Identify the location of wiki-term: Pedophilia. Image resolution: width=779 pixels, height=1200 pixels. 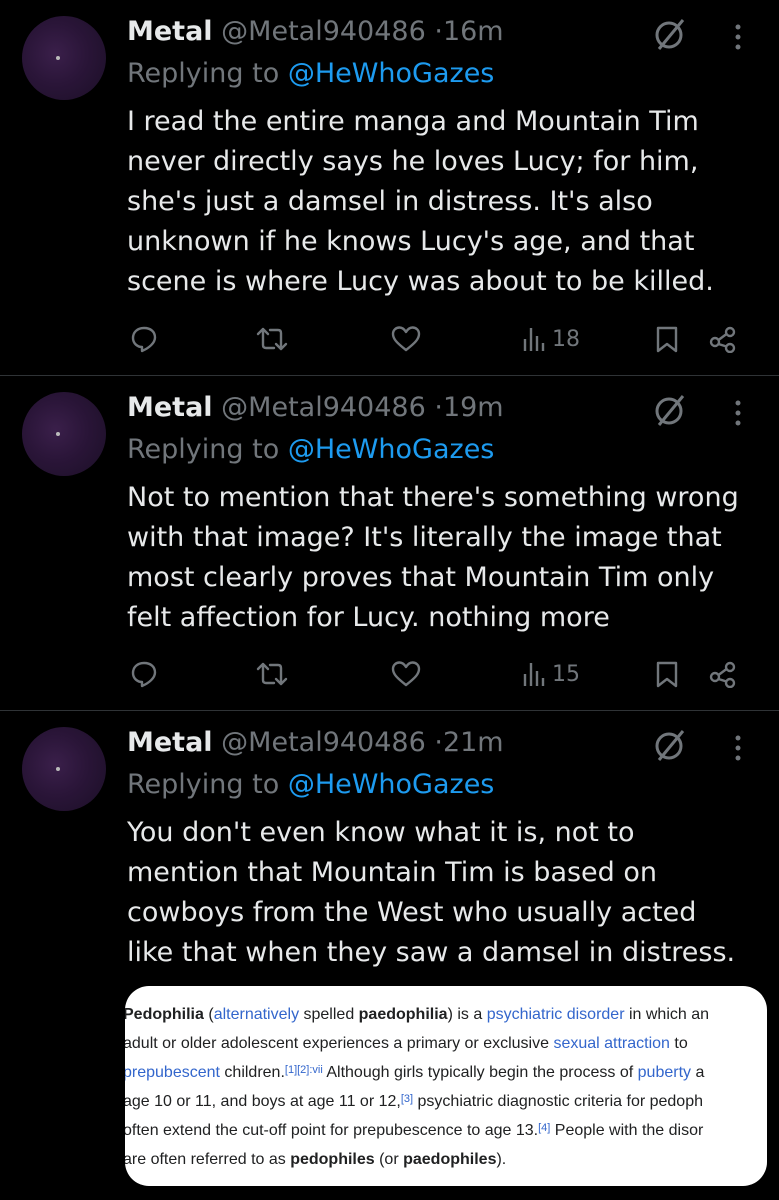
(164, 1014).